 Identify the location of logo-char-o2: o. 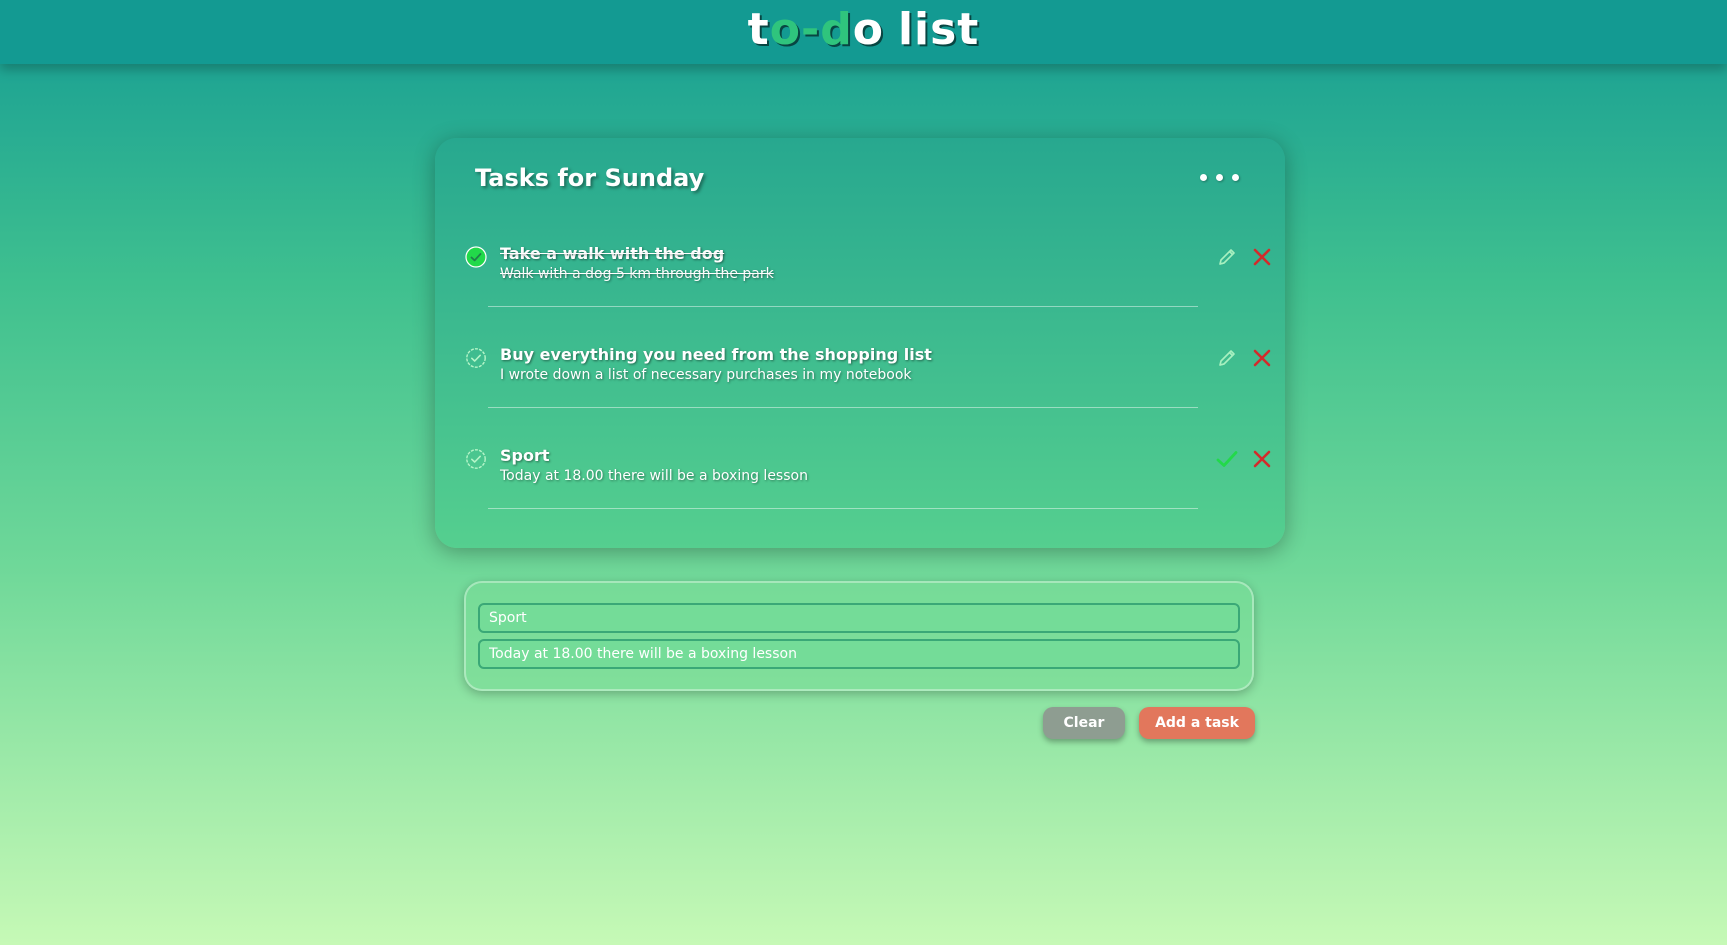
(868, 29).